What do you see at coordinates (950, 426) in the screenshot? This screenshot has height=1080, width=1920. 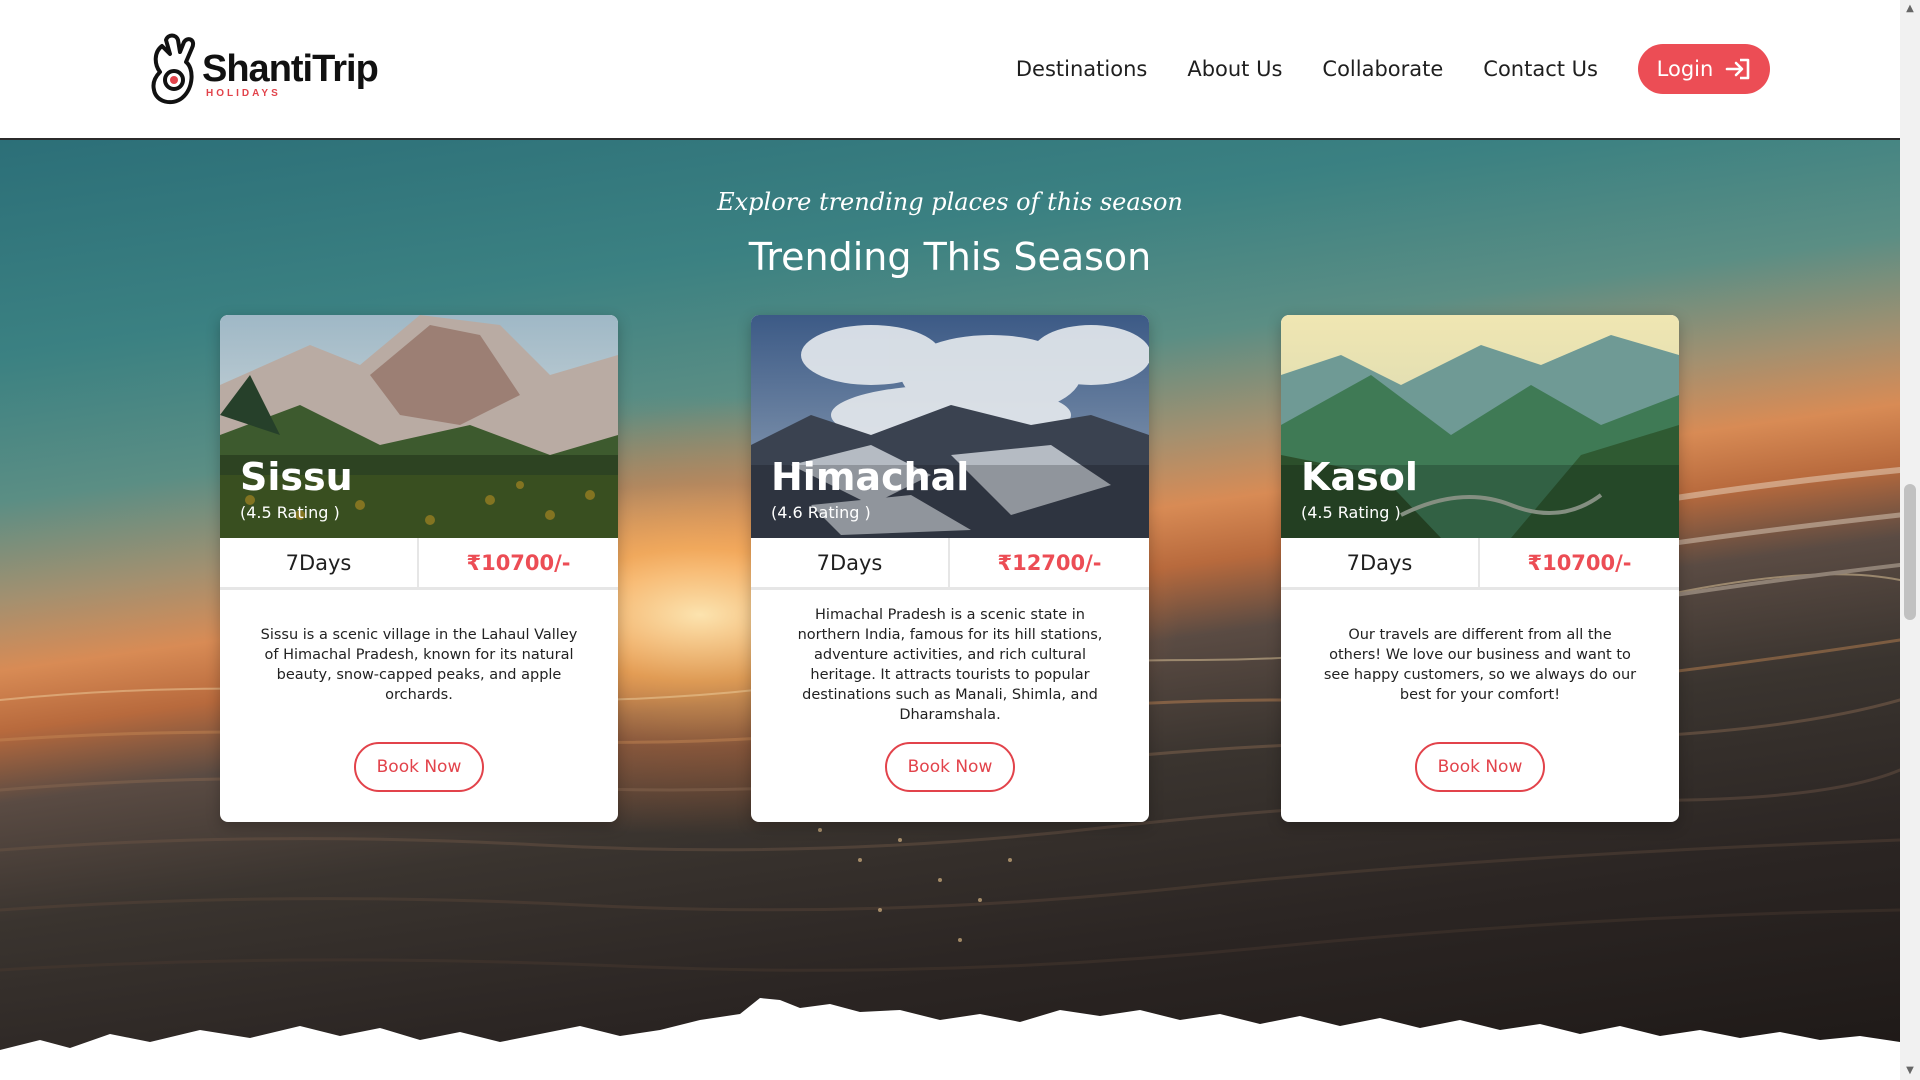 I see `card-image-himachal: Himachal (4.6 Rating )` at bounding box center [950, 426].